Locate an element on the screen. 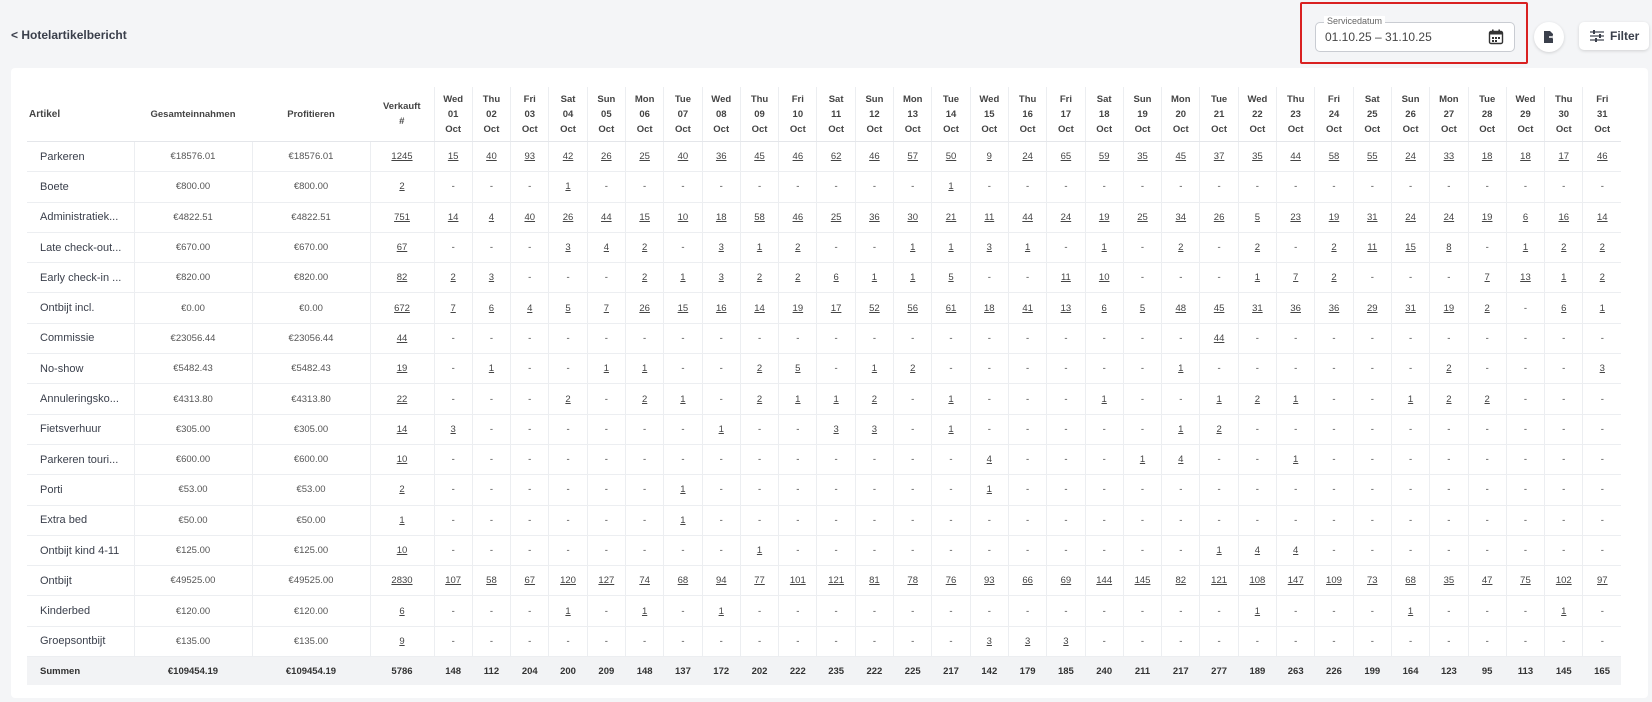  service-date-field: Servicedatum 01.10.25 – 31.10.25 is located at coordinates (1415, 34).